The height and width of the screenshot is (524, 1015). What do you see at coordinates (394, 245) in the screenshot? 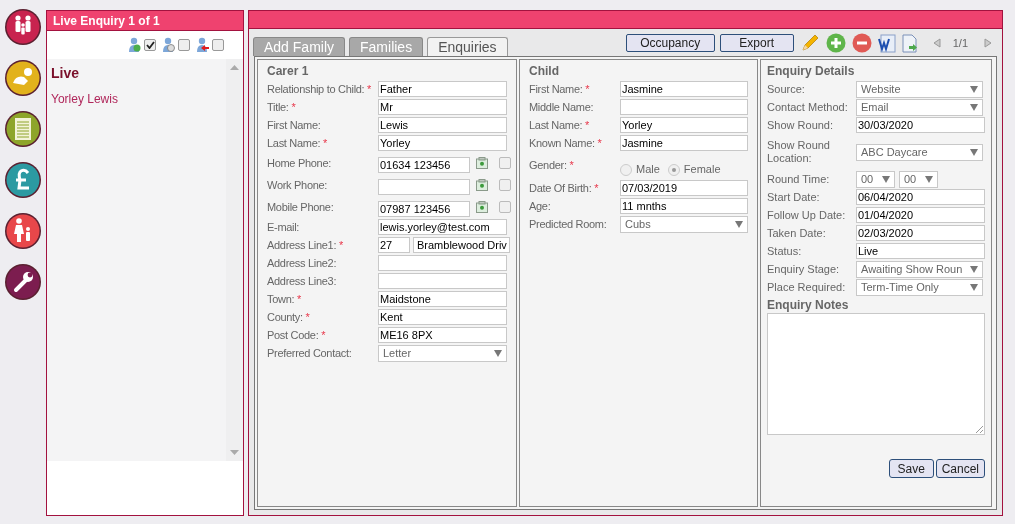
I see `input-field: 27` at bounding box center [394, 245].